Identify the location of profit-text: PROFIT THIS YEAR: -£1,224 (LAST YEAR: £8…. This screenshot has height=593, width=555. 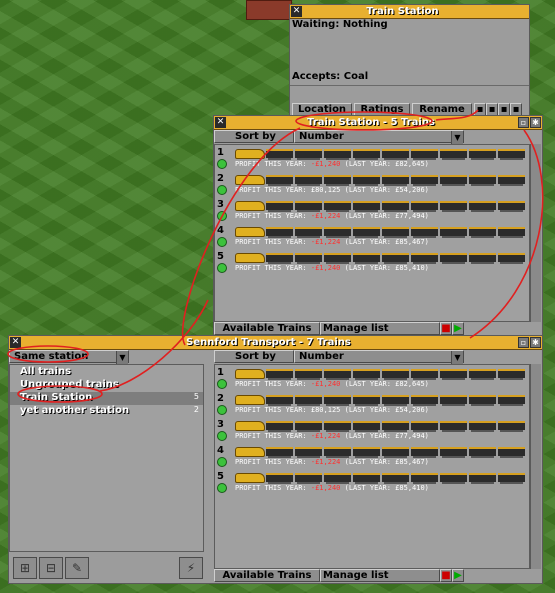
(332, 242).